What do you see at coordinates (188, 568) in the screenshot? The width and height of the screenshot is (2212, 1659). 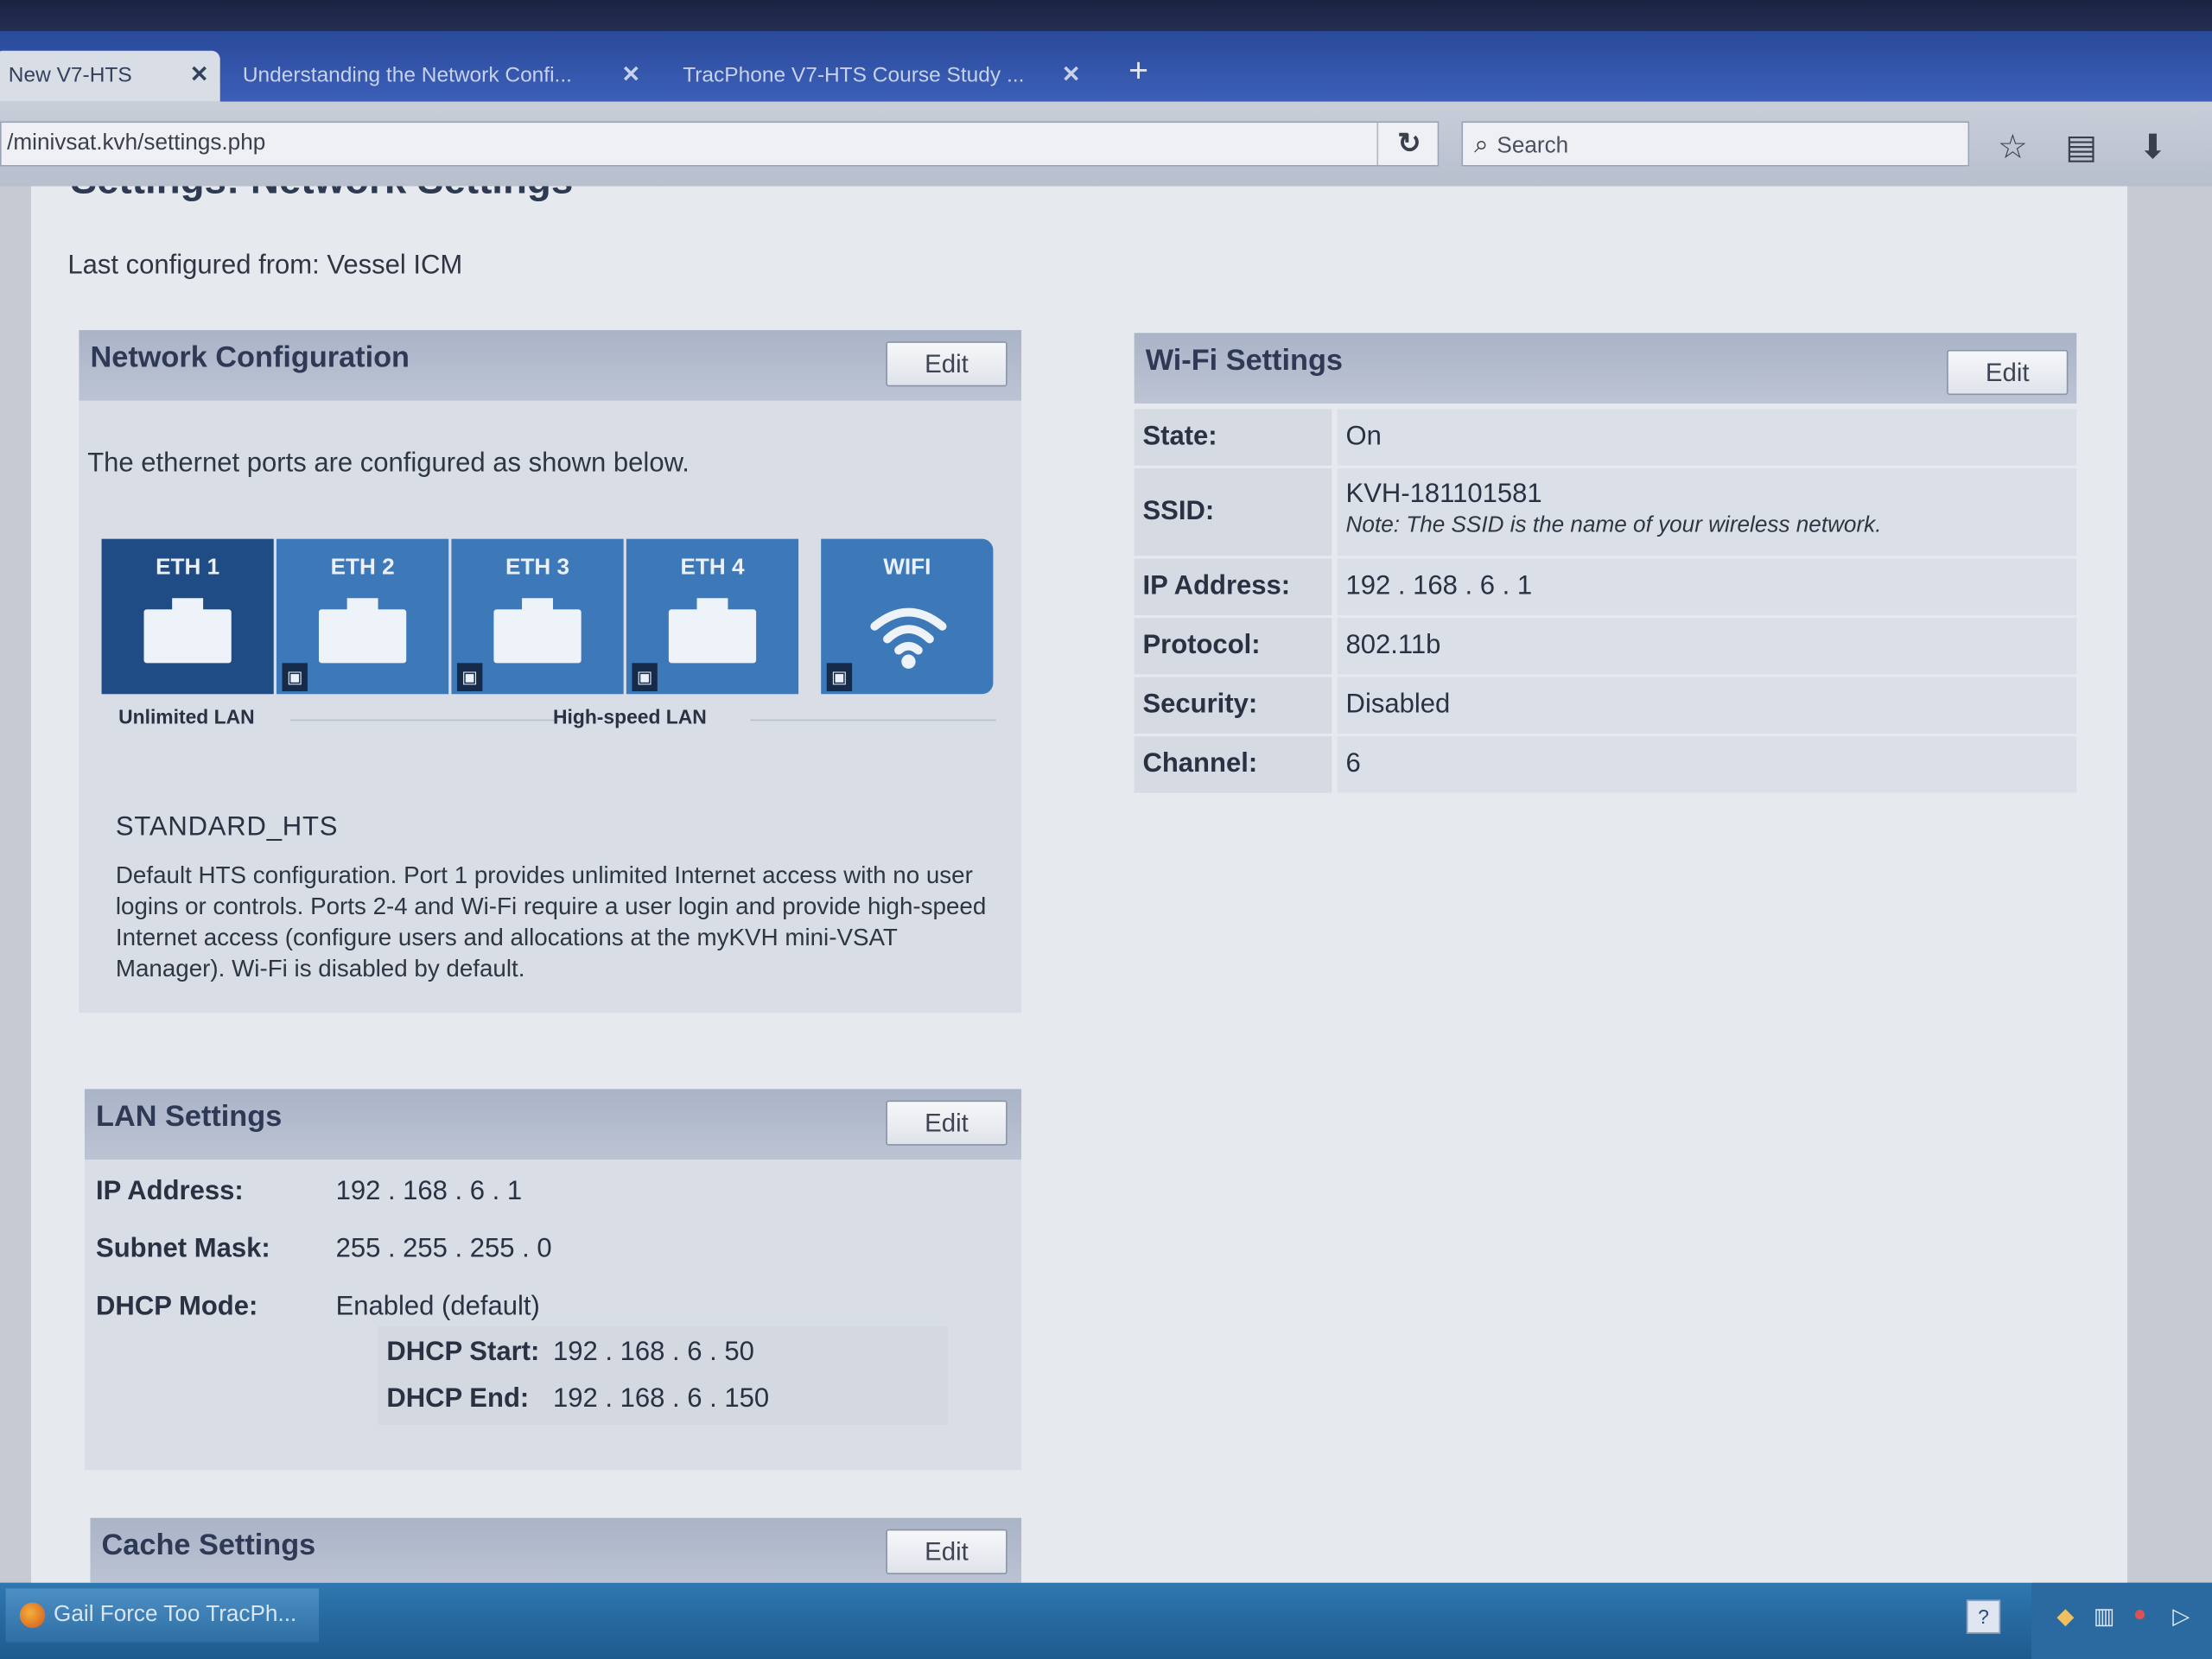 I see `port-label: ETH 1` at bounding box center [188, 568].